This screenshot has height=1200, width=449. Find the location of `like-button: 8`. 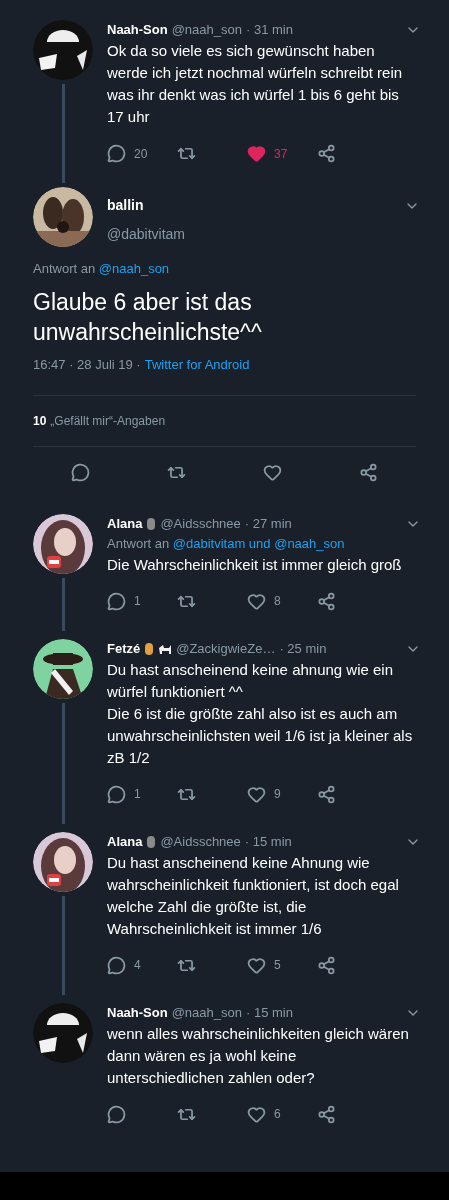

like-button: 8 is located at coordinates (282, 601).